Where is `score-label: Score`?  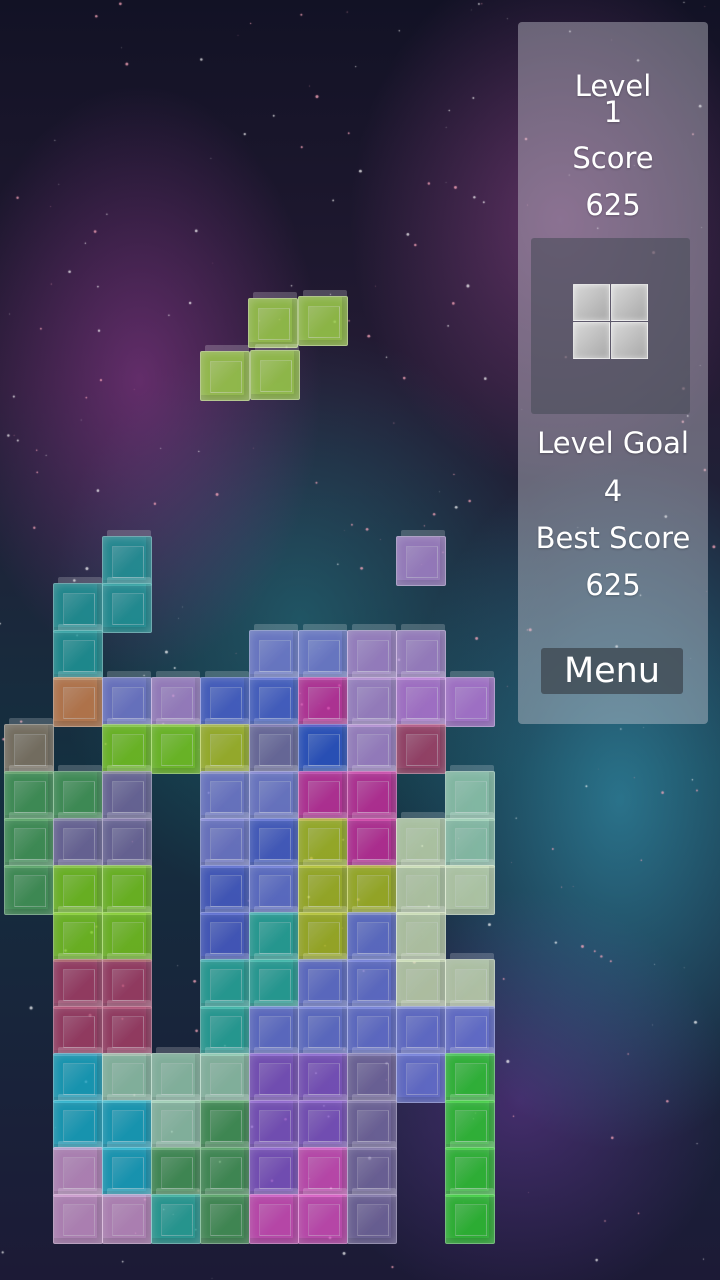
score-label: Score is located at coordinates (613, 158).